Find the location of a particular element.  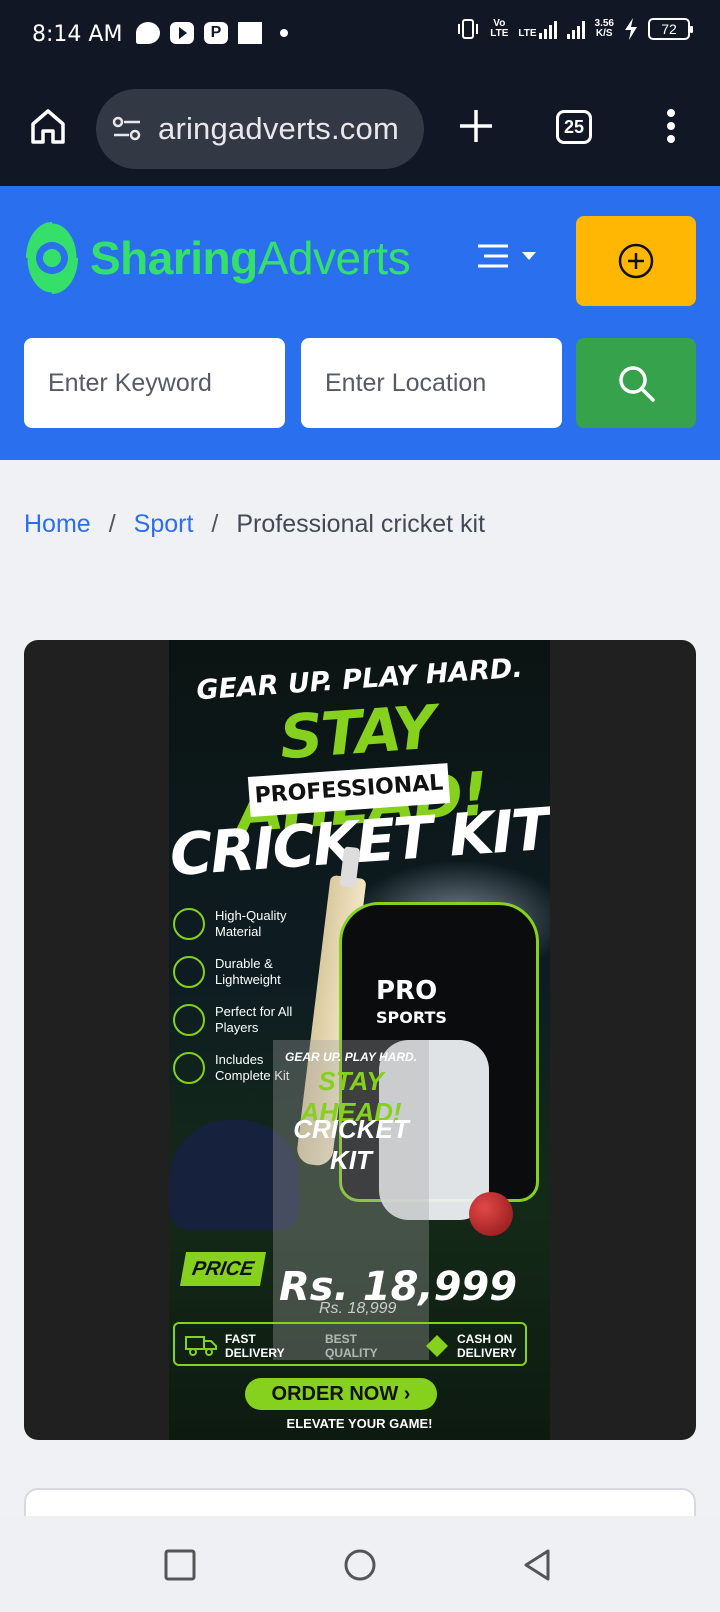

search-button is located at coordinates (636, 383).